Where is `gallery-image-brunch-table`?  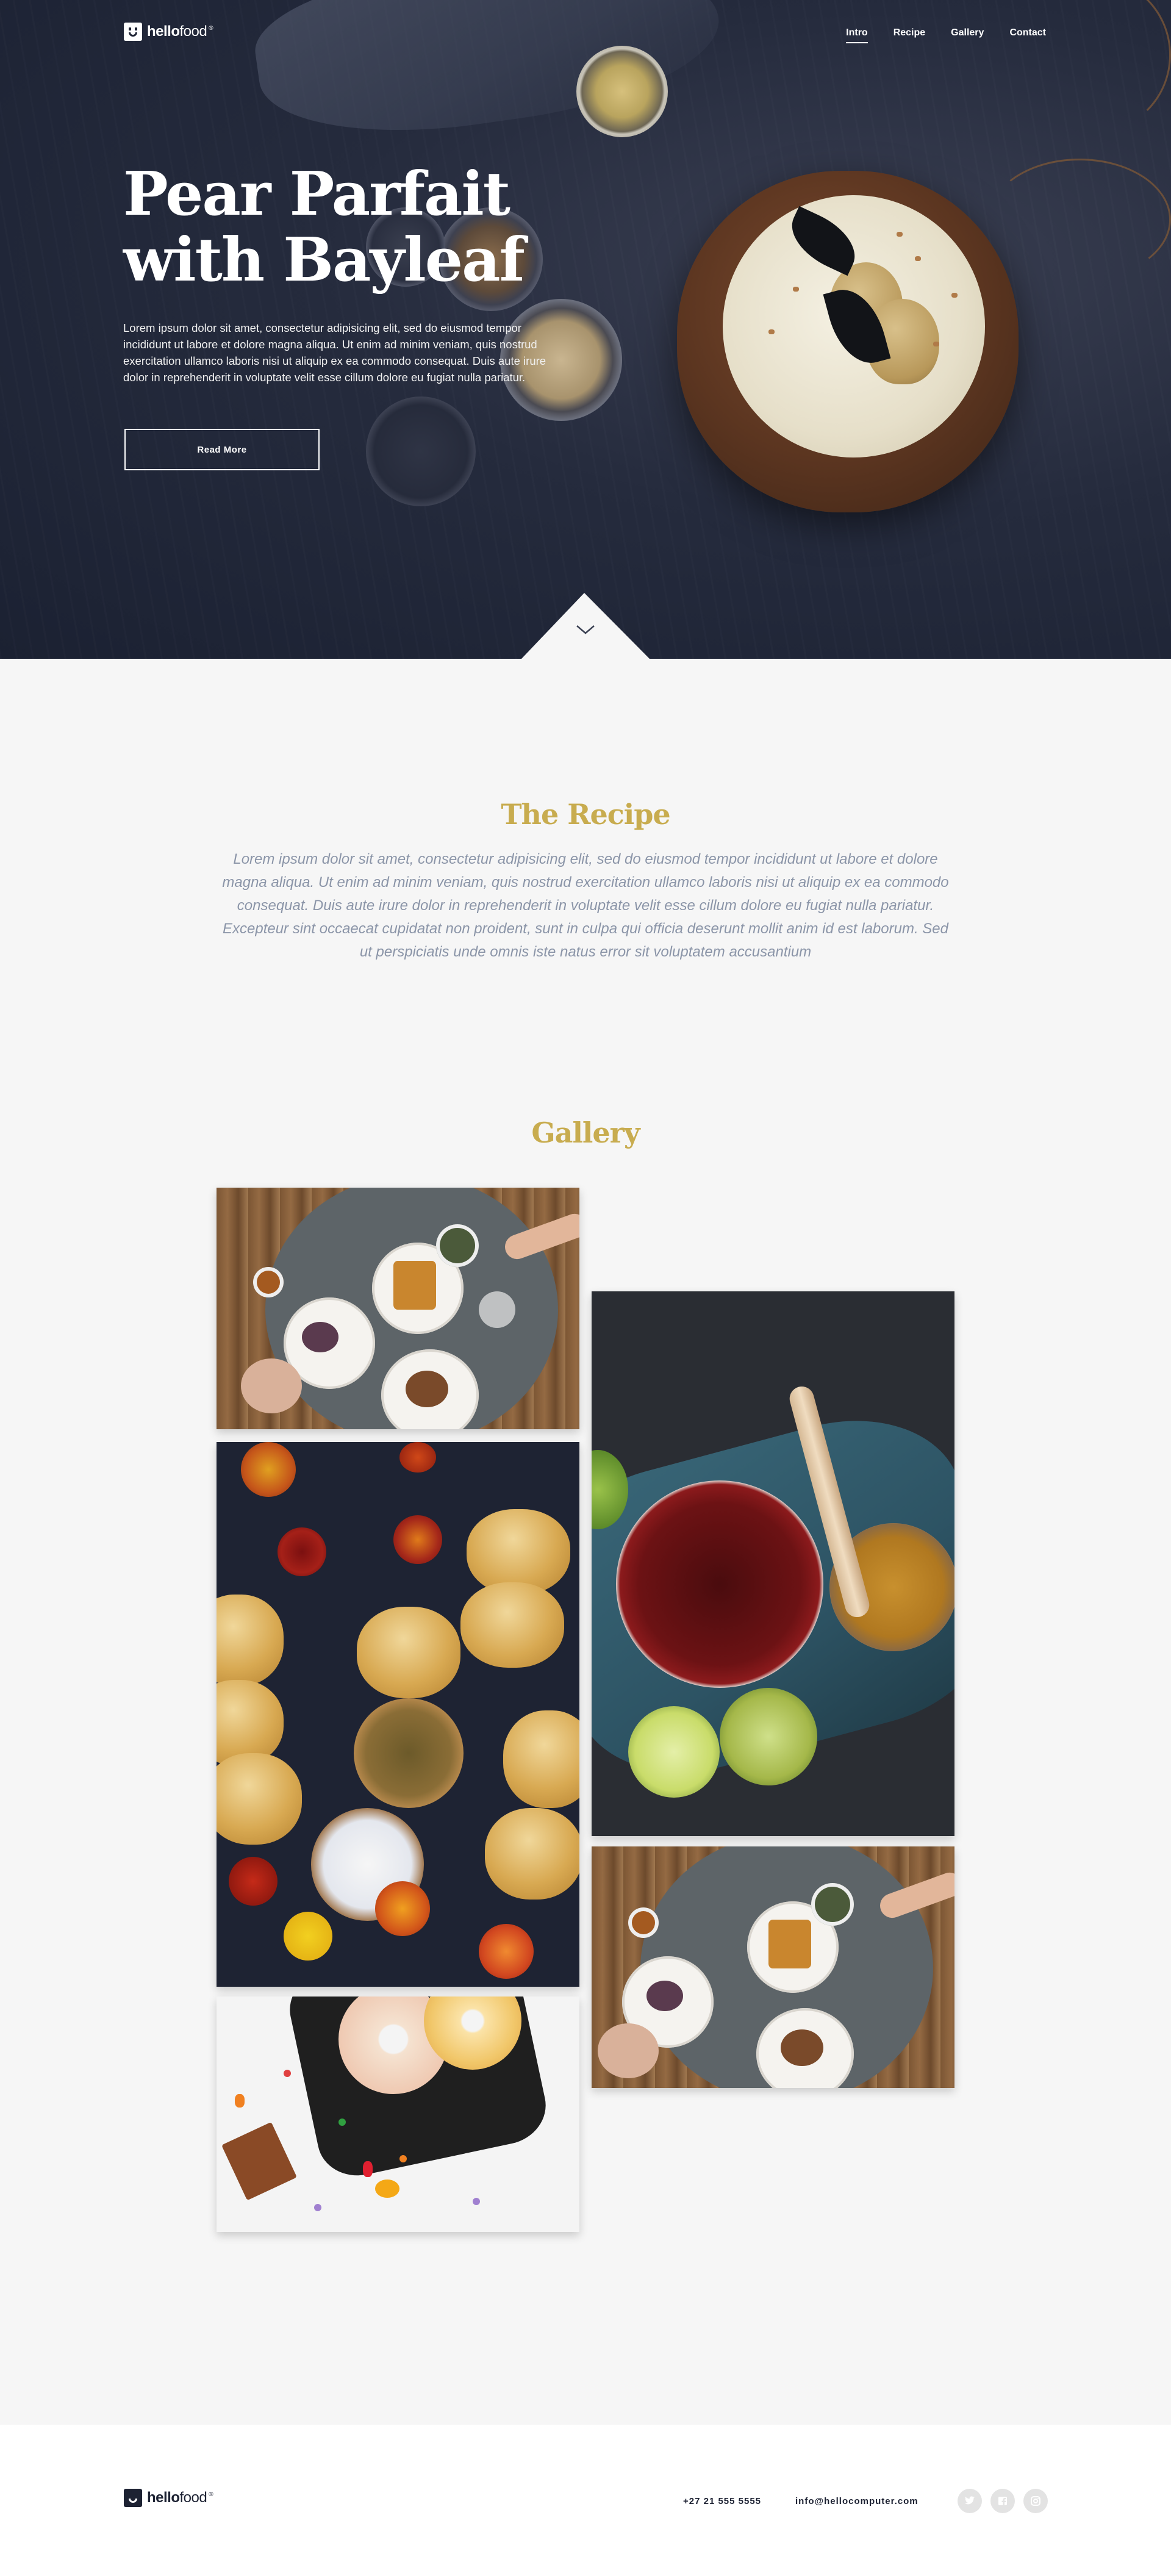 gallery-image-brunch-table is located at coordinates (398, 1309).